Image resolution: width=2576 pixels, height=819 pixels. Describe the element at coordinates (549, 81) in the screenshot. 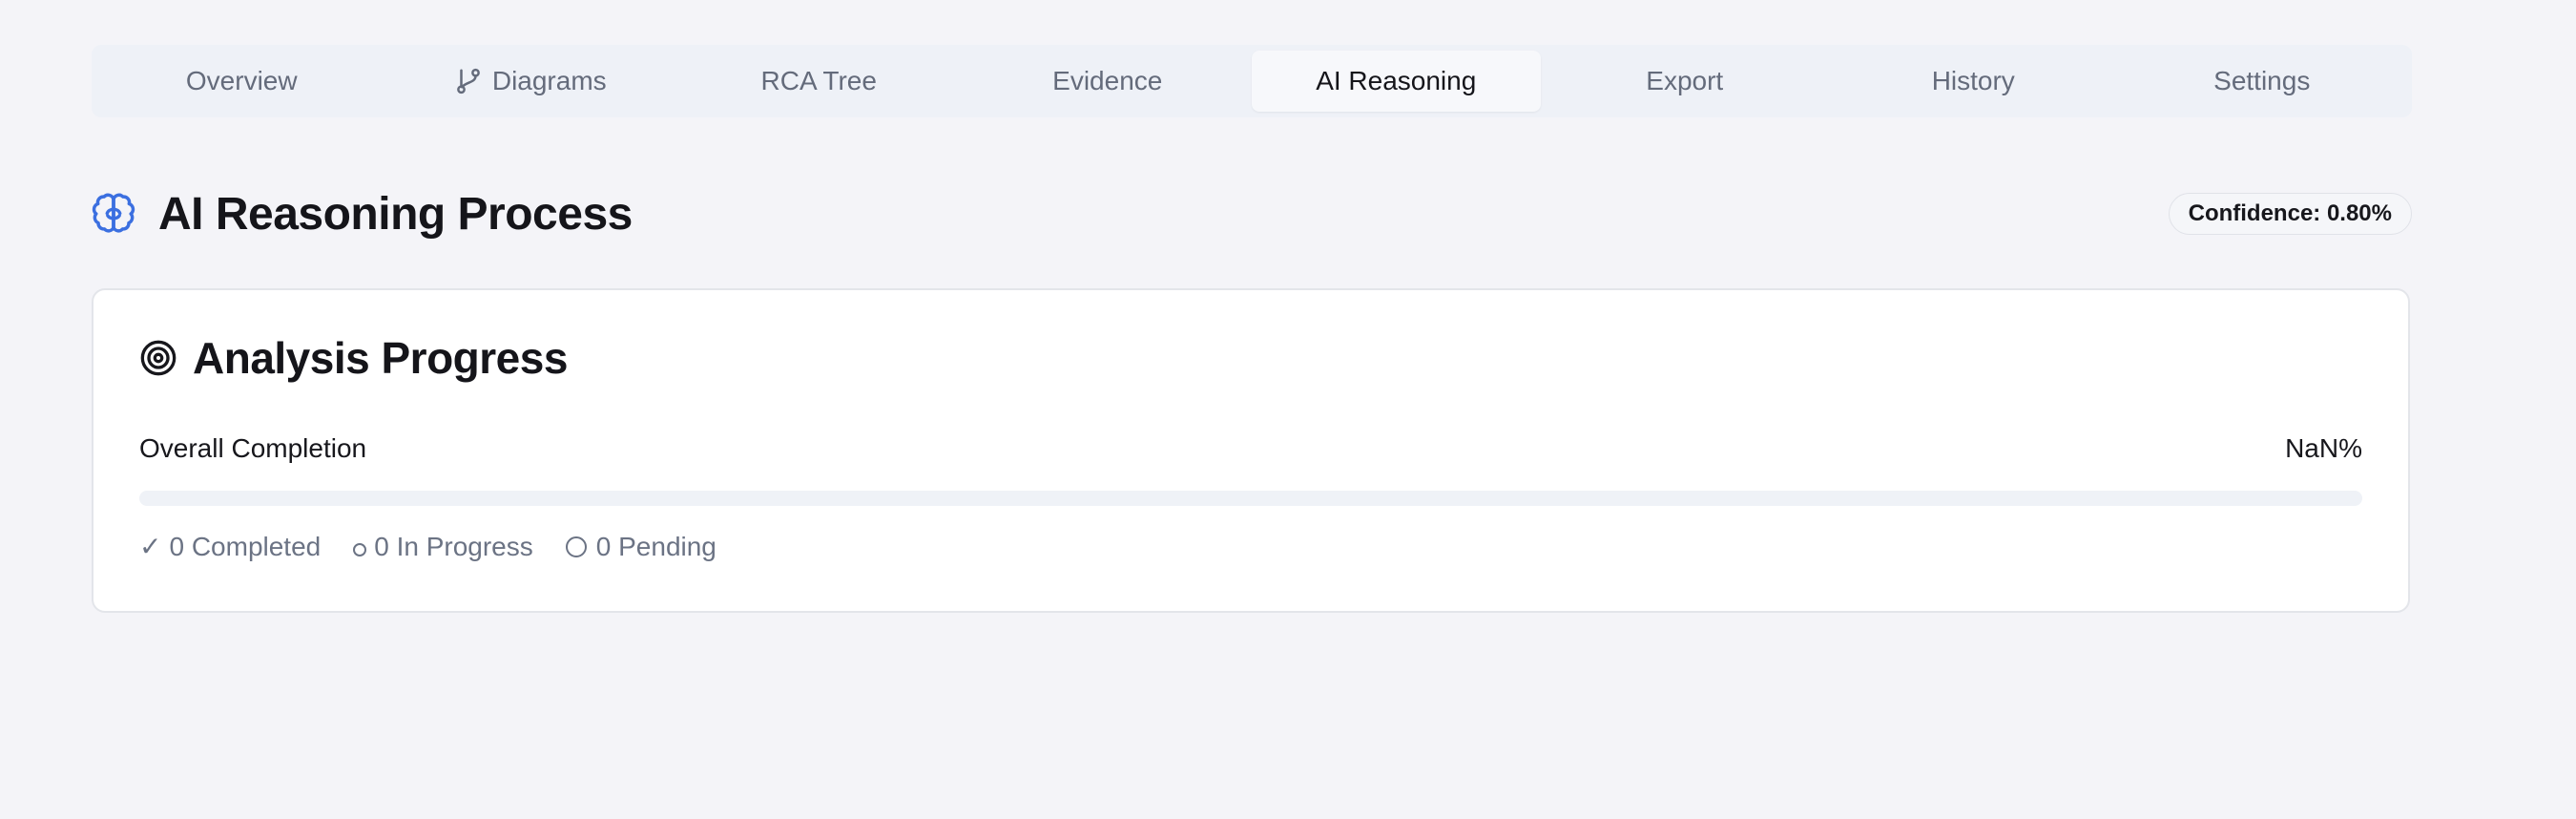

I see `tab-label: Diagrams` at that location.